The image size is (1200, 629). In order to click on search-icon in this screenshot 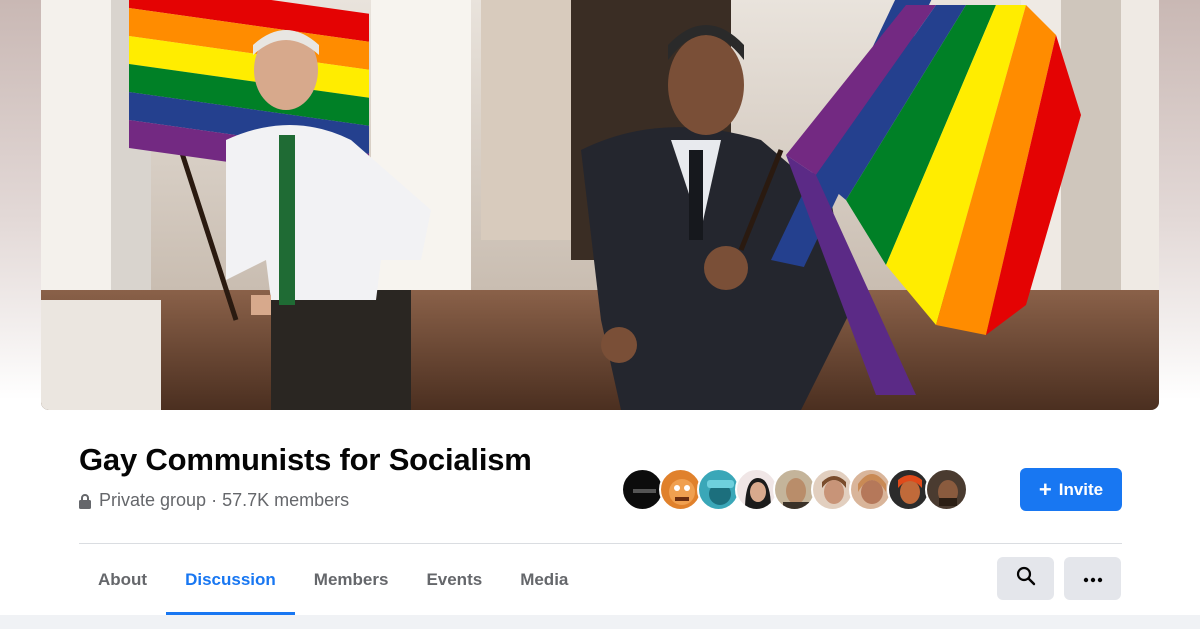, I will do `click(1026, 578)`.